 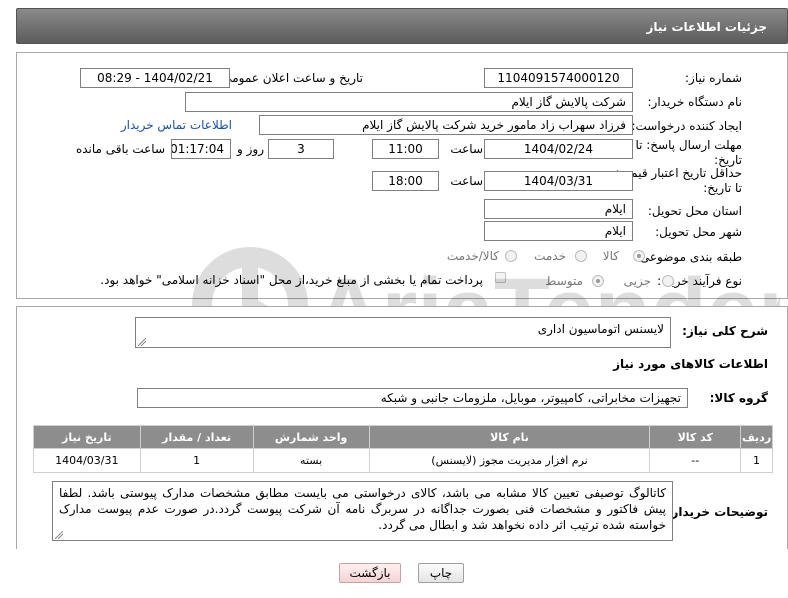 I want to click on announce-datetime-label: تاریخ و ساعت اعلان عمومی:, so click(x=290, y=78).